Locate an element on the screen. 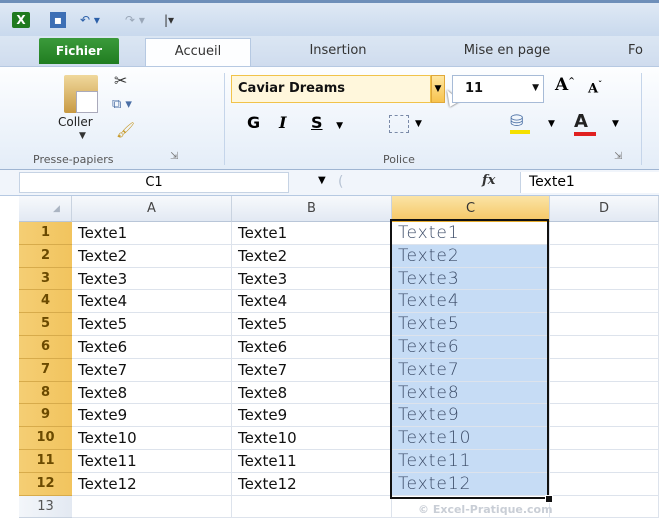  underline-button: S ▼ is located at coordinates (327, 122).